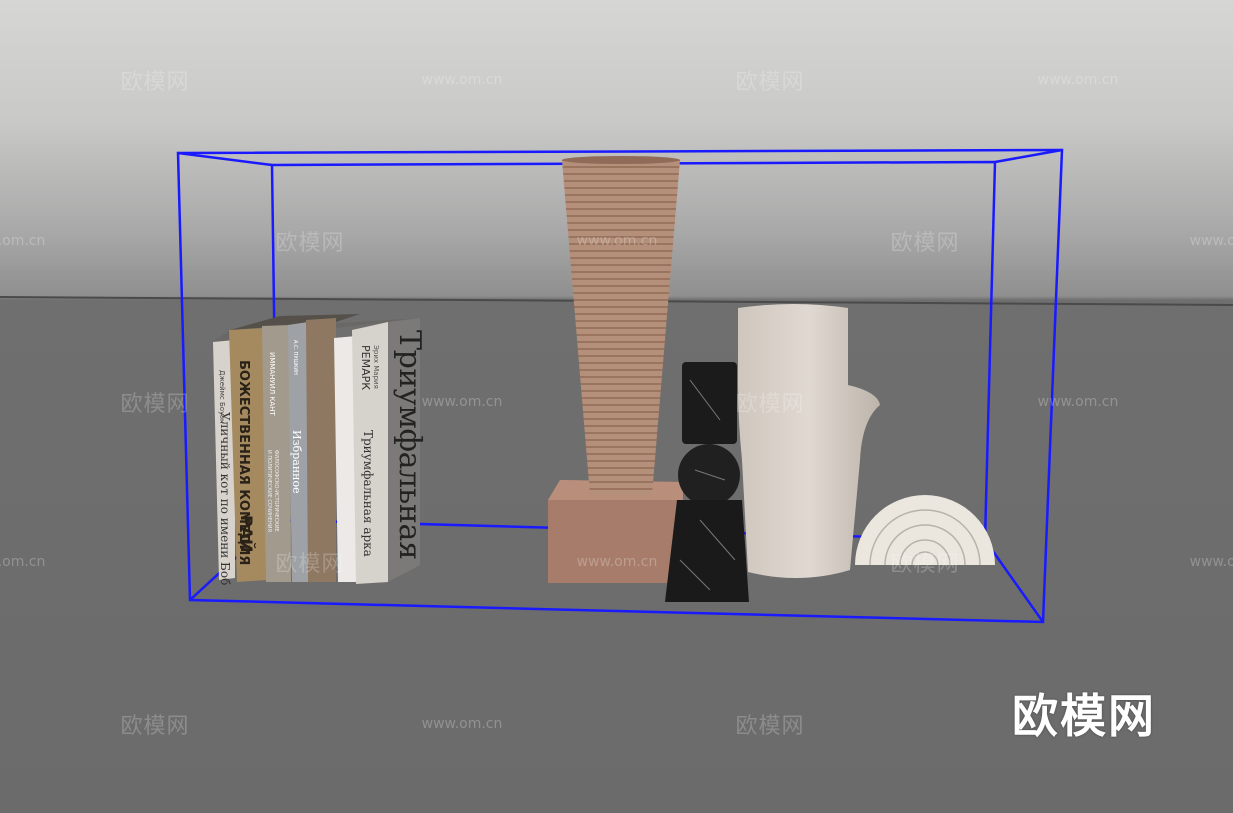 This screenshot has width=1233, height=813. Describe the element at coordinates (225, 498) in the screenshot. I see `book1-title: Уличный кот по имени Боб` at that location.